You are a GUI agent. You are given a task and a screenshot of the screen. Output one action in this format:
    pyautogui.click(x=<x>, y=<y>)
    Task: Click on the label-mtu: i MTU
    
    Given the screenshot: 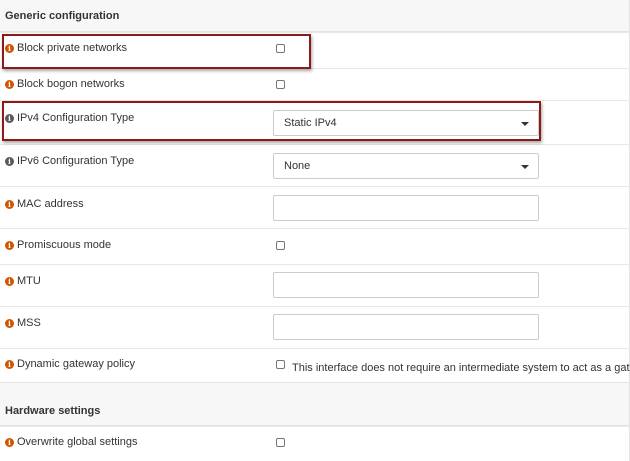 What is the action you would take?
    pyautogui.click(x=23, y=281)
    